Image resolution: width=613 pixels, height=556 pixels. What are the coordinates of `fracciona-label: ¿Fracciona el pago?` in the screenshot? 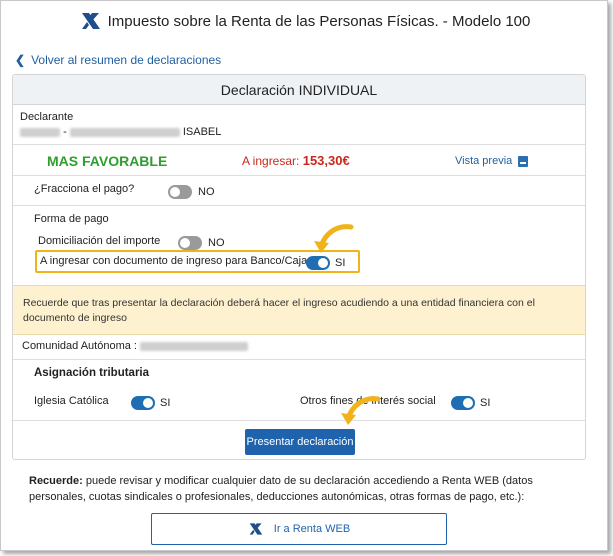 It's located at (84, 189).